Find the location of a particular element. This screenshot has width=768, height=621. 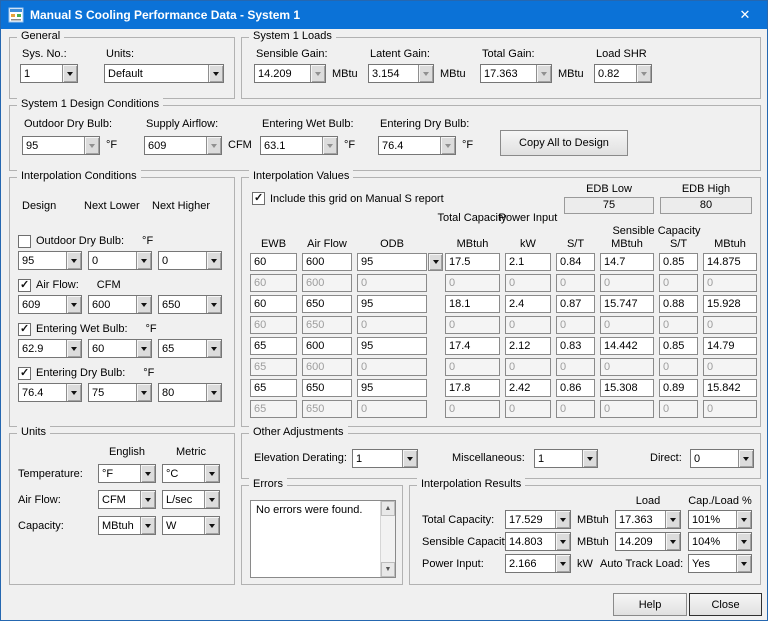

condition-design-combobox: 609 is located at coordinates (50, 304).